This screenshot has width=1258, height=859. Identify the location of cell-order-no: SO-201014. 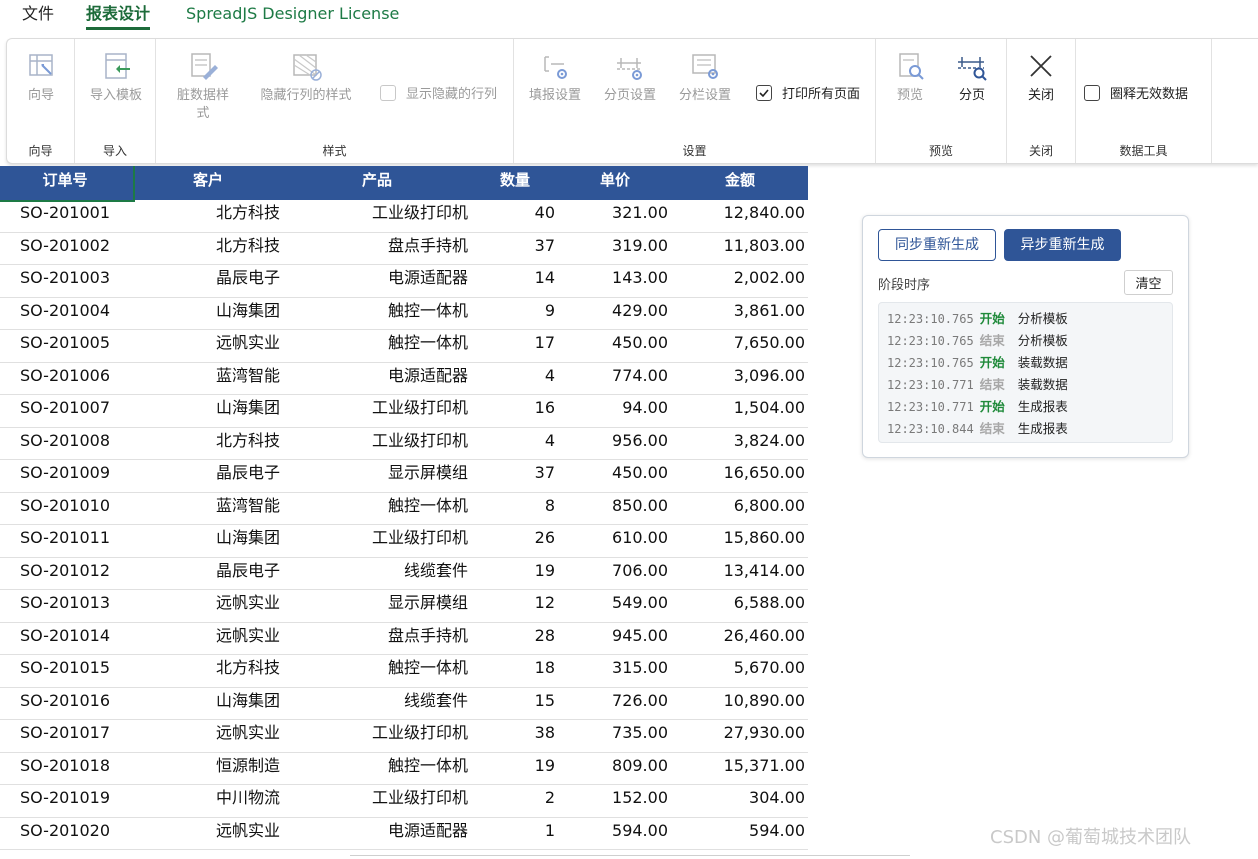
(65, 639).